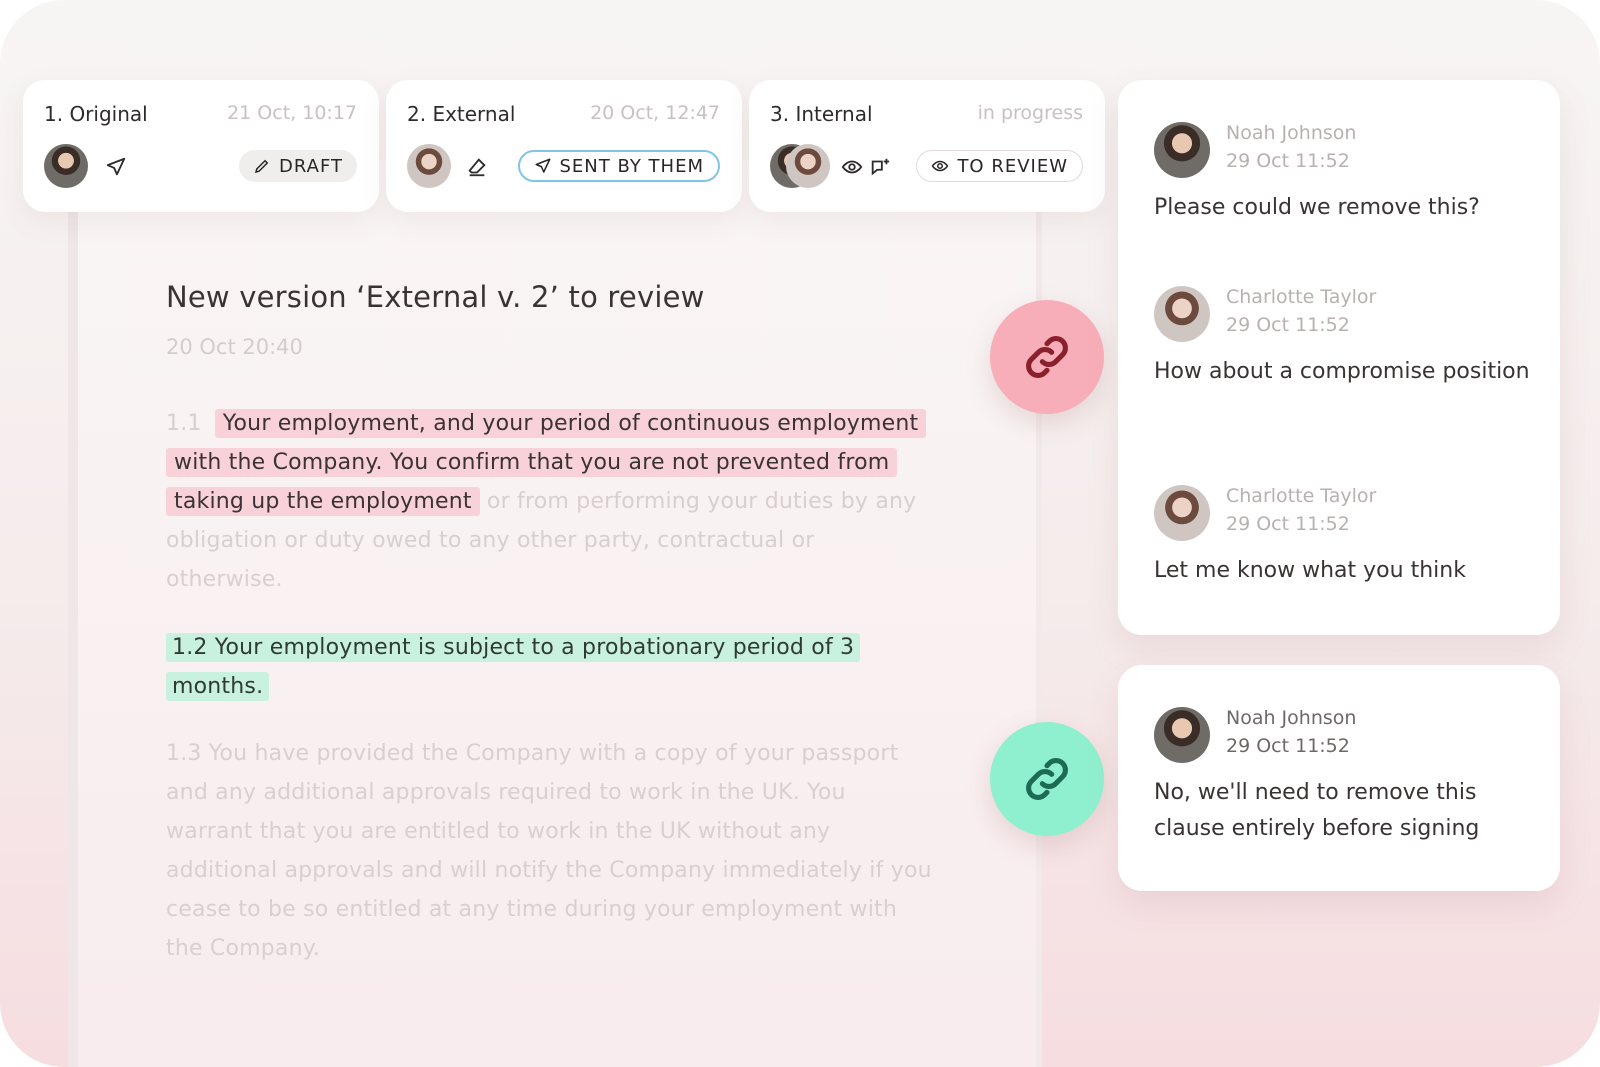  What do you see at coordinates (880, 167) in the screenshot?
I see `comment-add-icon` at bounding box center [880, 167].